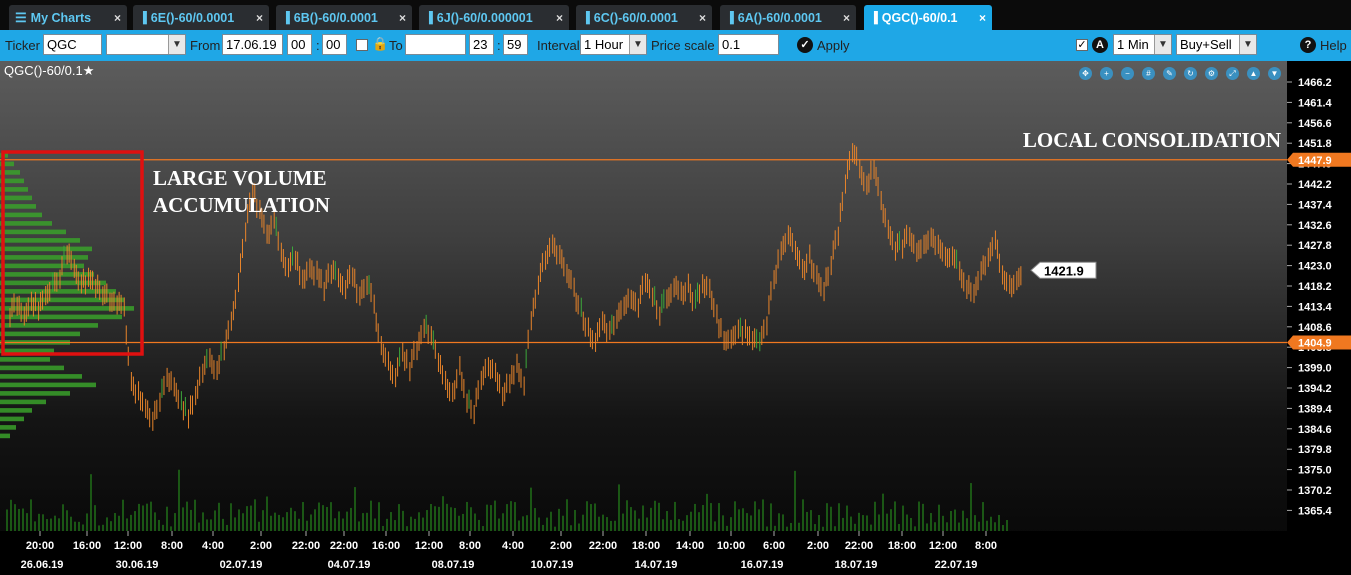 This screenshot has height=575, width=1351. Describe the element at coordinates (748, 44) in the screenshot. I see `price-scale-input` at that location.